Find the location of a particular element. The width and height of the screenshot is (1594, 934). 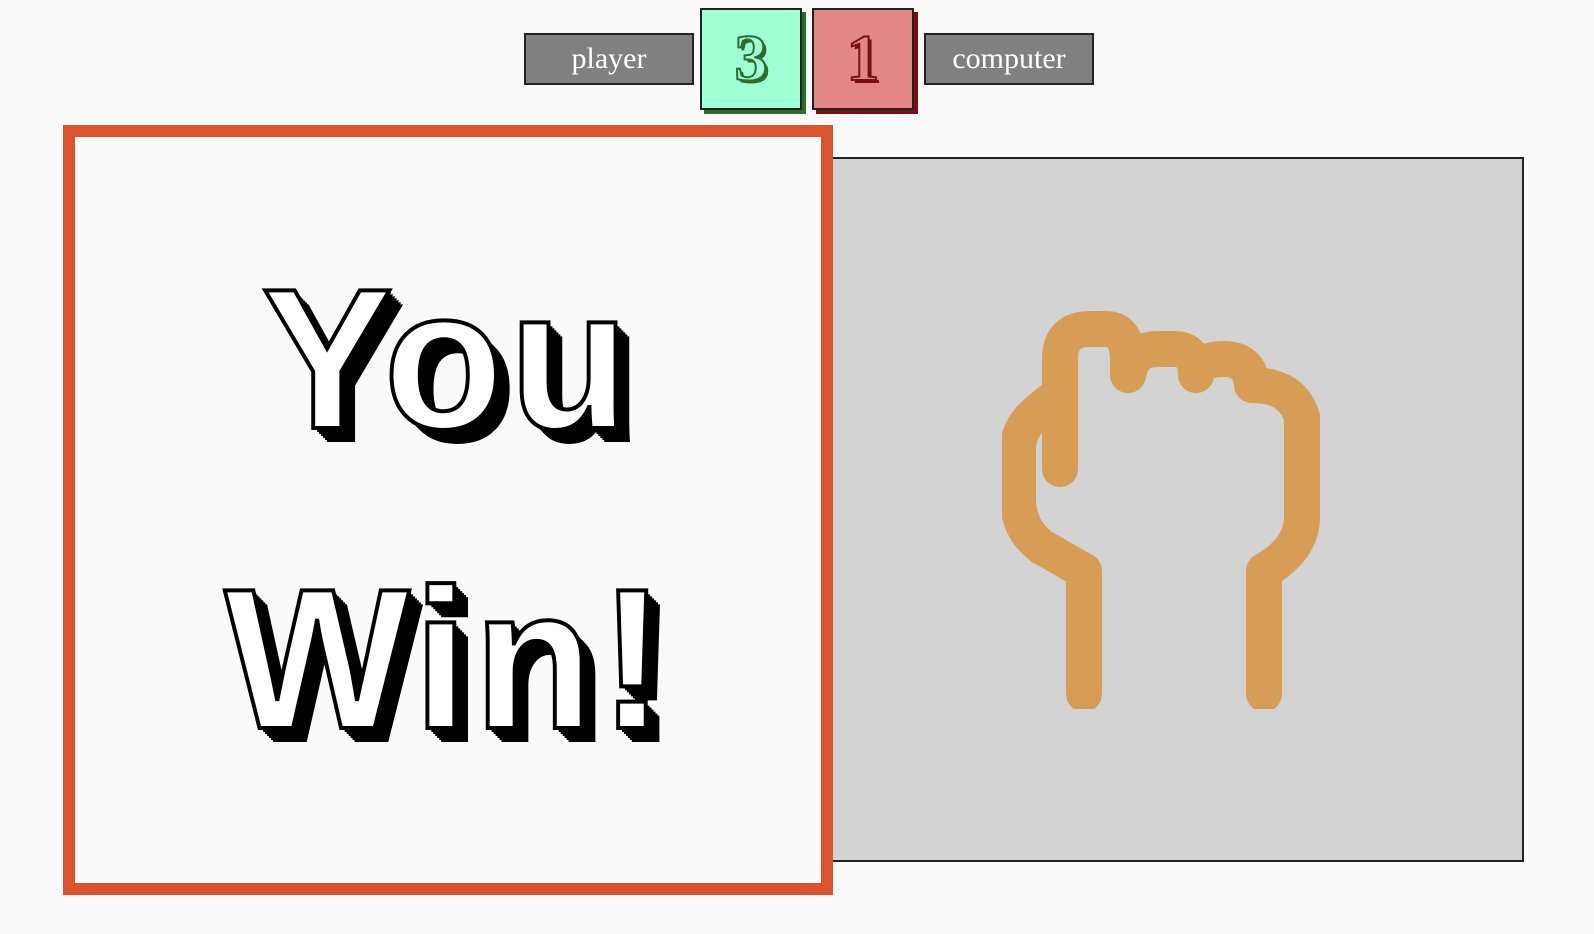

scoreboard: player 3 1 computer is located at coordinates (797, 60).